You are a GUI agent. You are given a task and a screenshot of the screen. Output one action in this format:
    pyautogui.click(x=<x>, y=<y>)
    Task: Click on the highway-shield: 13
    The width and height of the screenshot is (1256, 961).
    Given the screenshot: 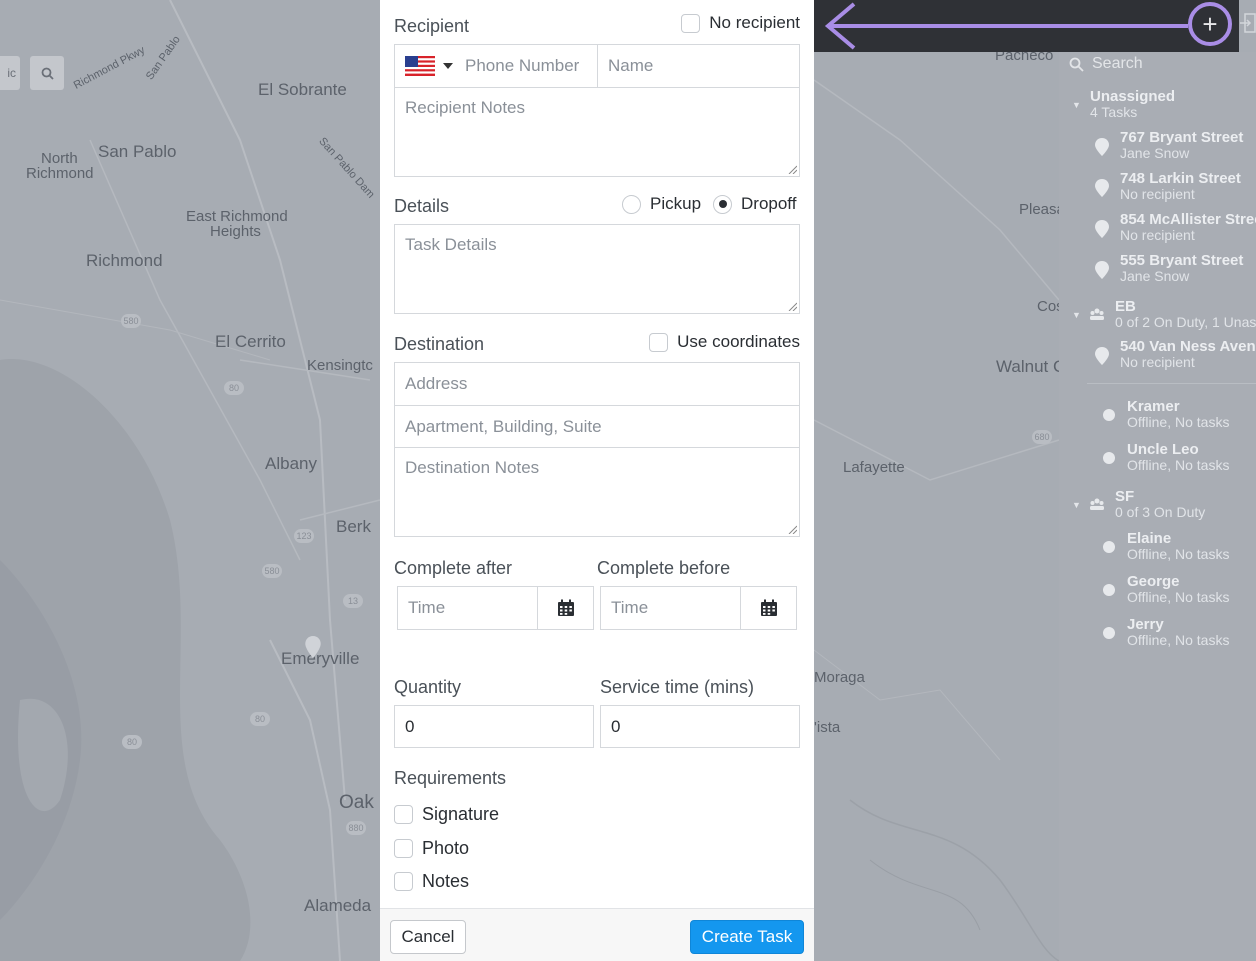 What is the action you would take?
    pyautogui.click(x=353, y=601)
    